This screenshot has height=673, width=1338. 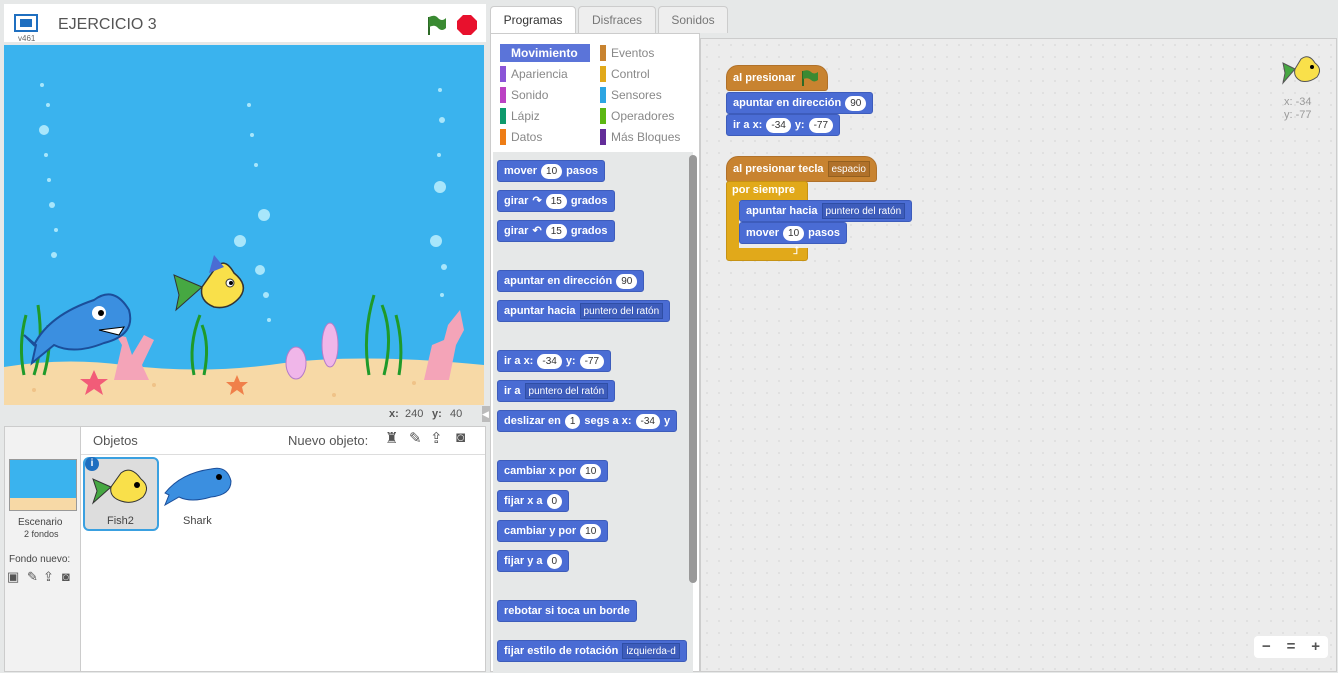 I want to click on category-label: Sonido, so click(x=530, y=95).